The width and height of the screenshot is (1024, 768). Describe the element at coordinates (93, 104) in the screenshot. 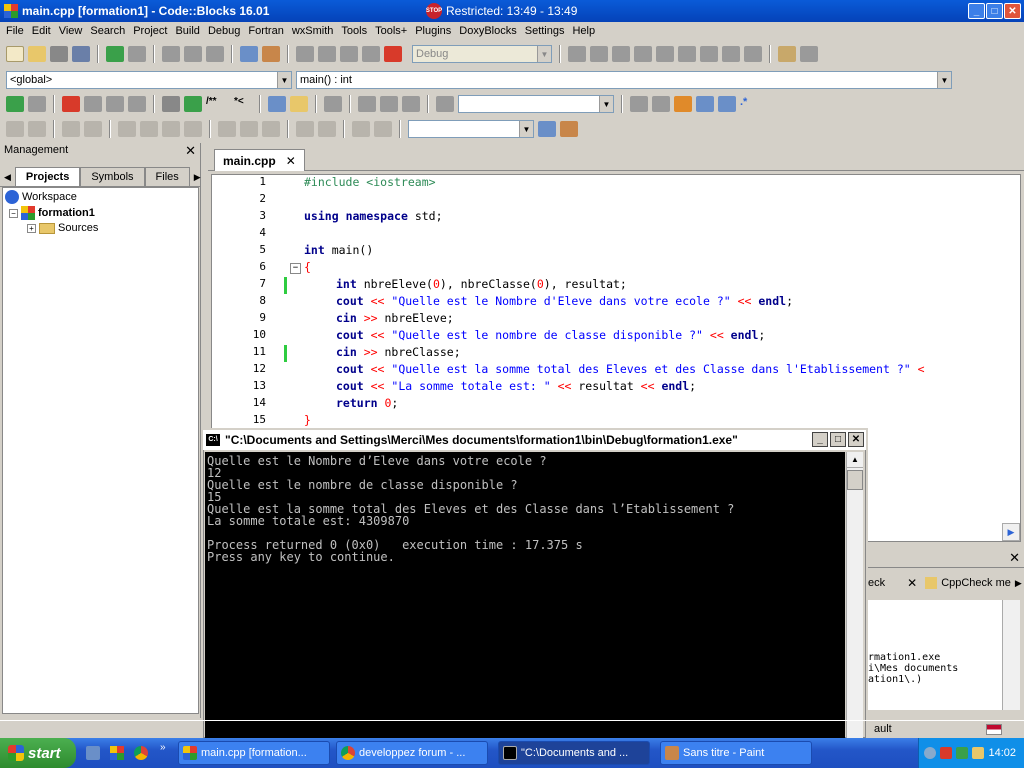

I see `prev-bookmark-icon` at that location.